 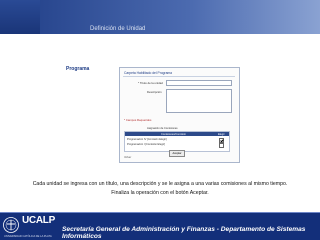 What do you see at coordinates (179, 76) in the screenshot?
I see `window-divider` at bounding box center [179, 76].